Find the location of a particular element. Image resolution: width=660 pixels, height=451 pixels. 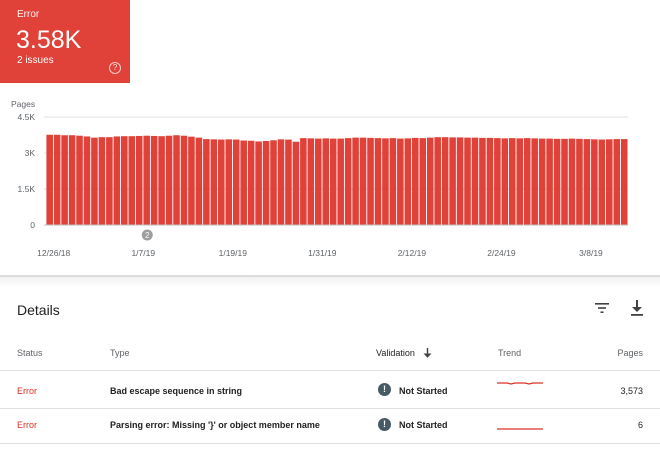

error-label: Error is located at coordinates (28, 14).